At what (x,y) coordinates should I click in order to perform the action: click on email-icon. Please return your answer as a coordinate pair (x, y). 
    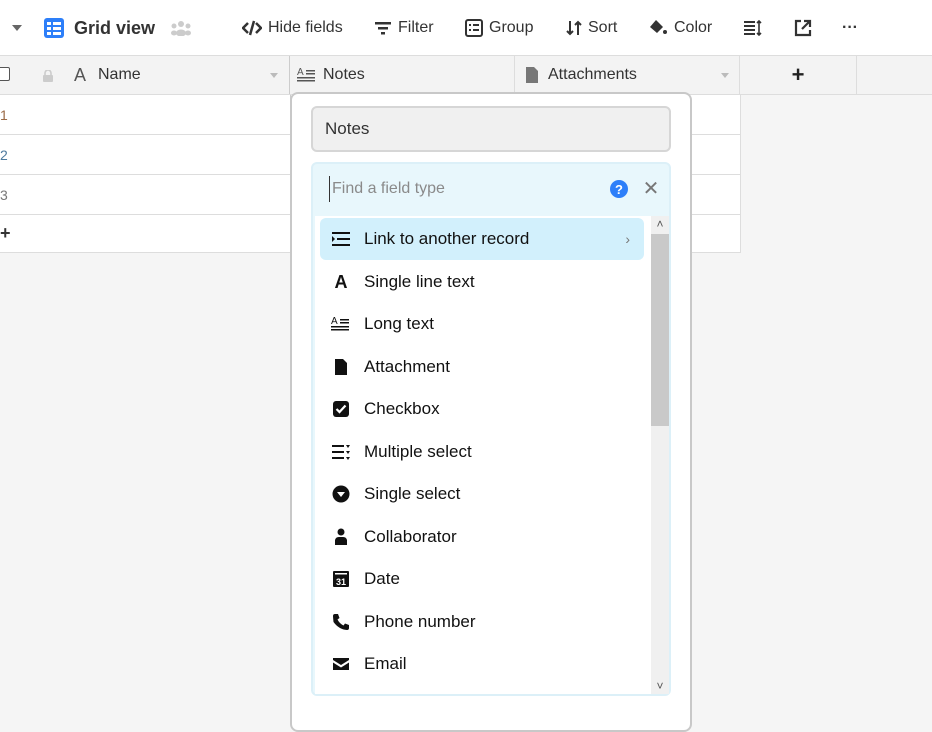
    Looking at the image, I should click on (341, 664).